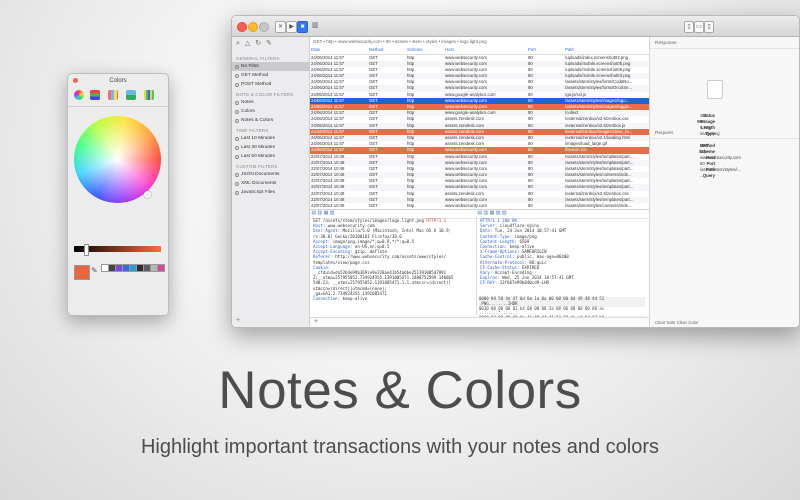 This screenshot has width=800, height=500. I want to click on filter-icon: △, so click(247, 43).